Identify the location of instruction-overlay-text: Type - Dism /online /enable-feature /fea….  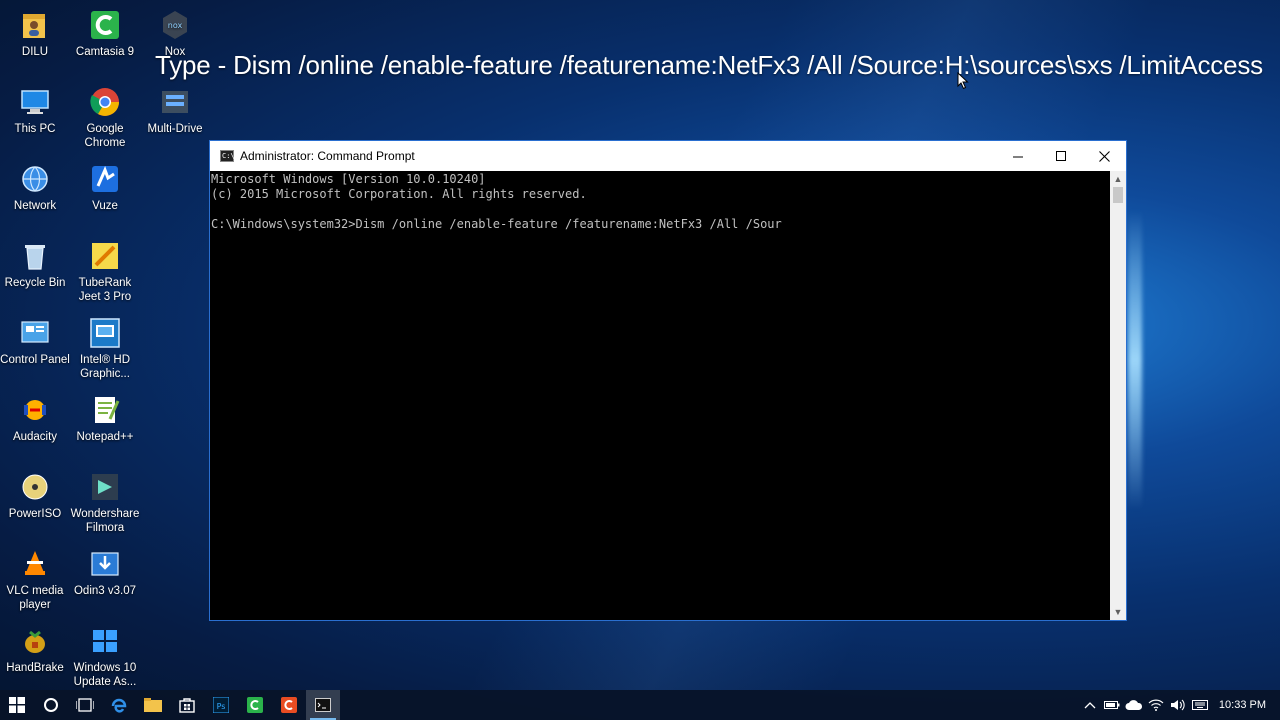
(709, 65).